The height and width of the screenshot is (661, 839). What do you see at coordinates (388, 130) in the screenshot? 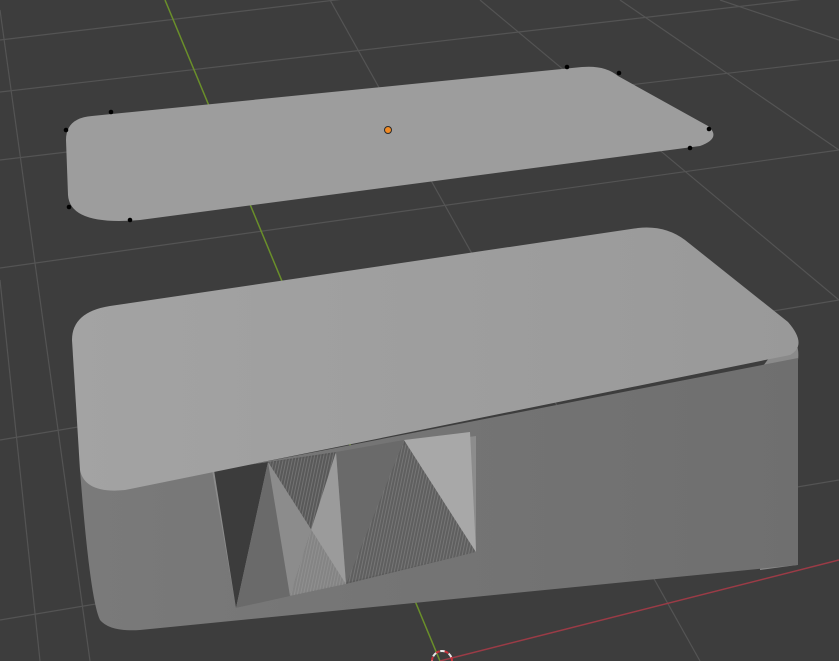
I see `object-origin-dot` at bounding box center [388, 130].